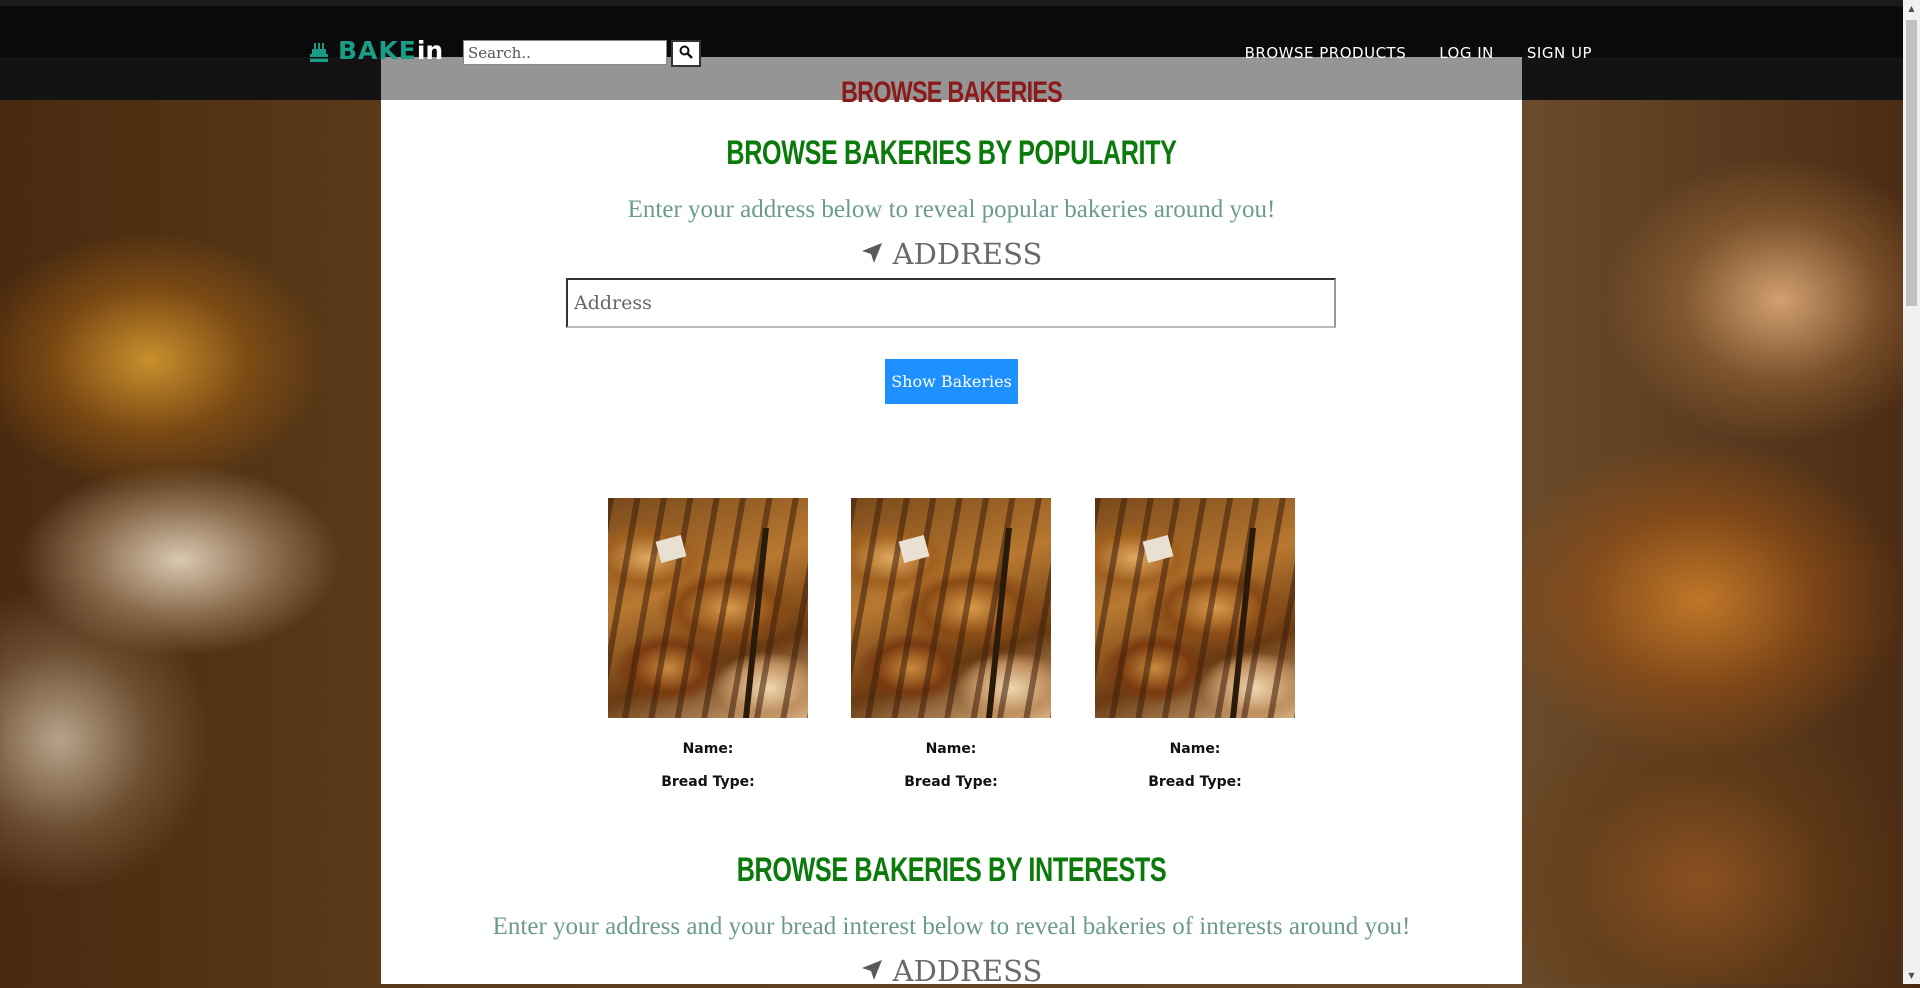 The width and height of the screenshot is (1920, 988). What do you see at coordinates (319, 51) in the screenshot?
I see `cake-icon` at bounding box center [319, 51].